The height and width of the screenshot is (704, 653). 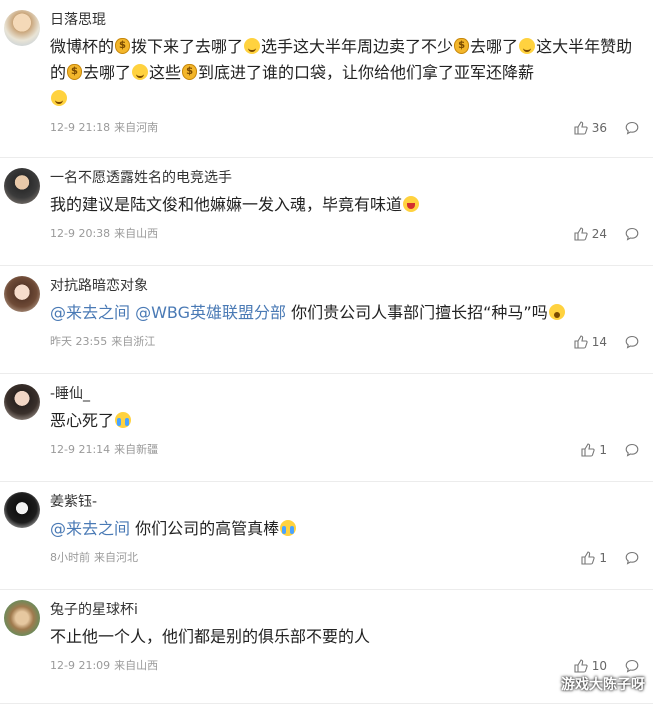 I want to click on like-count: 10, so click(x=599, y=666).